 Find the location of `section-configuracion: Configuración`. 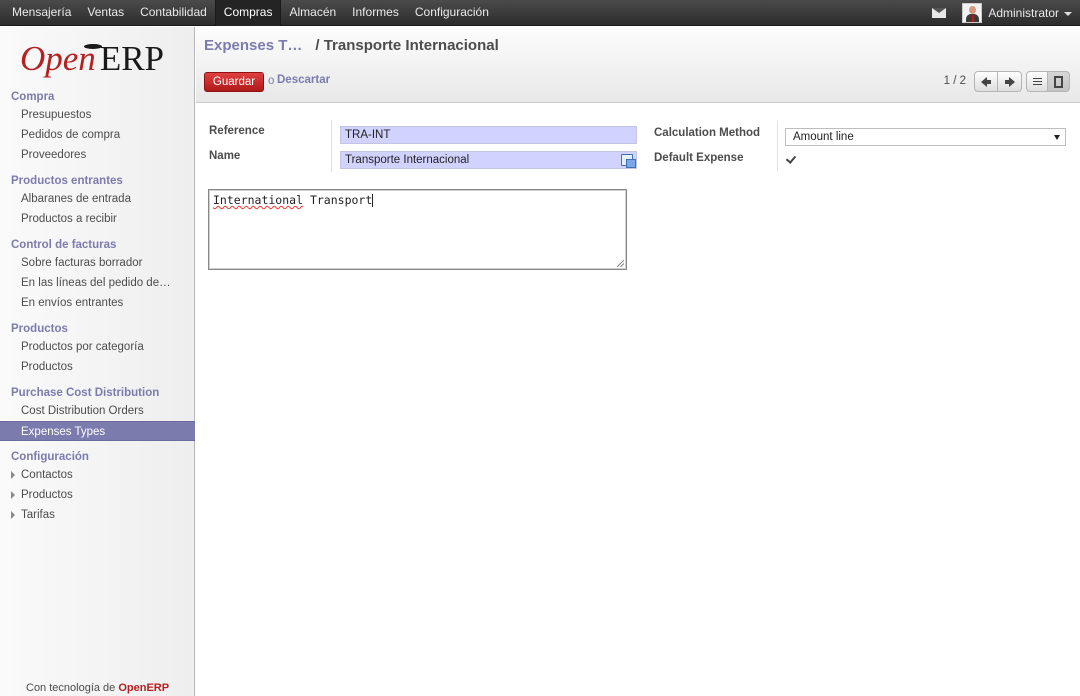

section-configuracion: Configuración is located at coordinates (50, 457).